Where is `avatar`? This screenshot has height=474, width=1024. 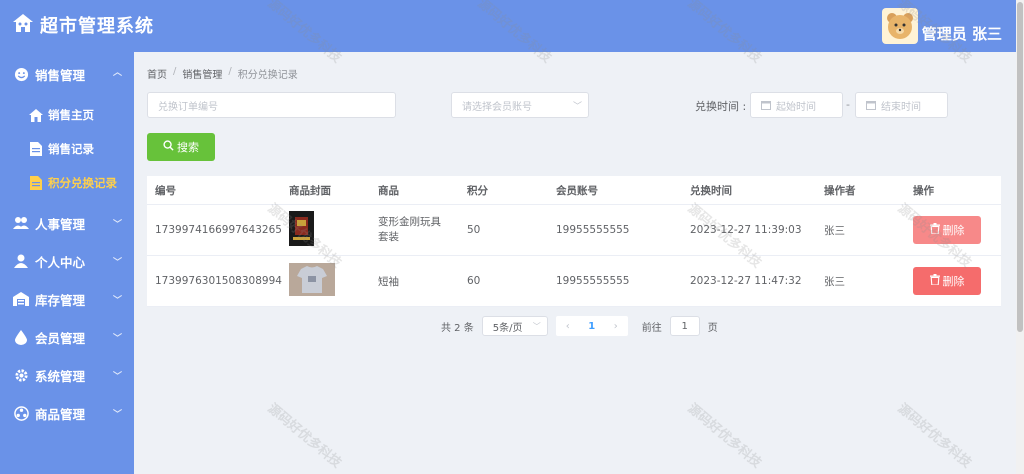 avatar is located at coordinates (899, 26).